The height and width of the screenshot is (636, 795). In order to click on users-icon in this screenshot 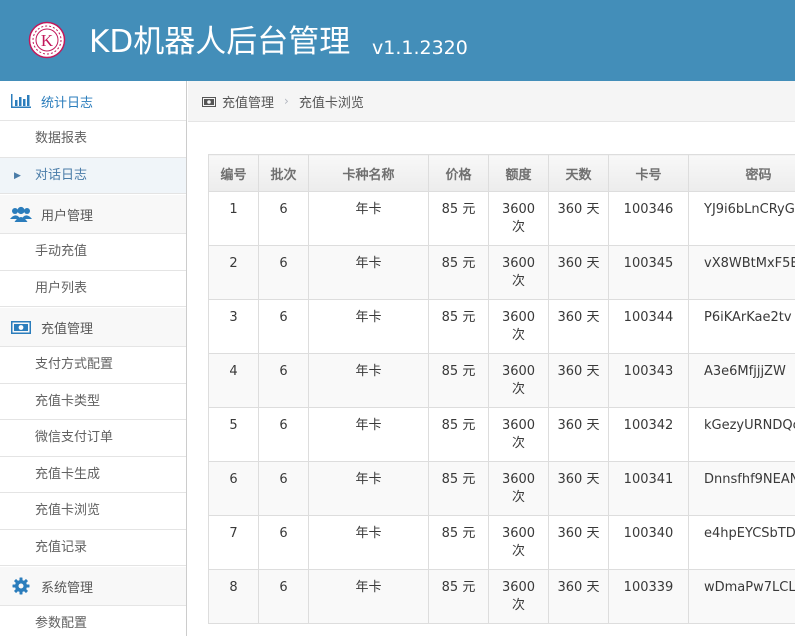, I will do `click(21, 214)`.